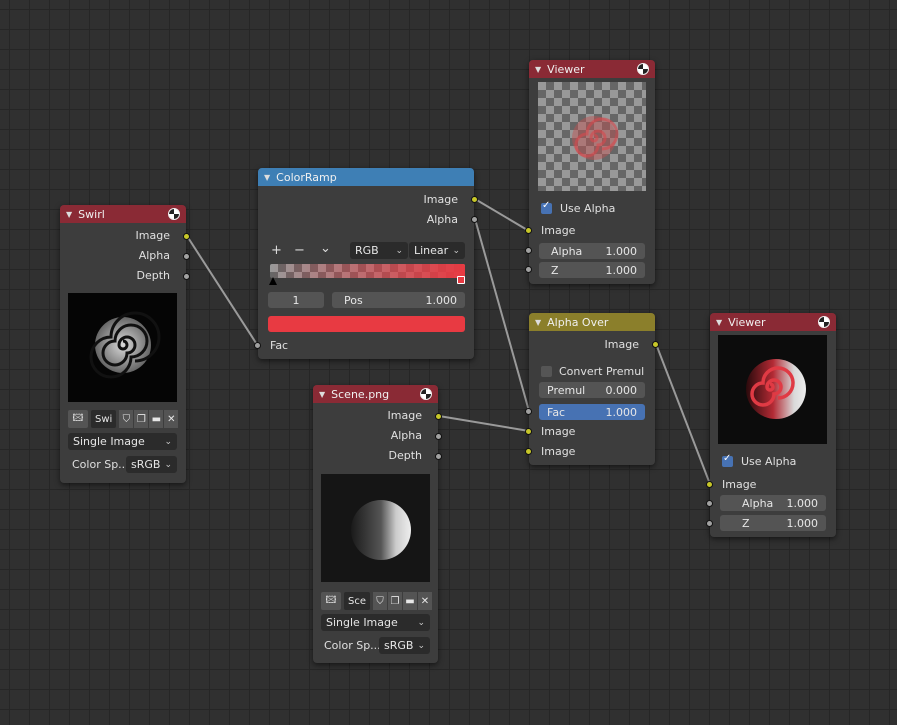 This screenshot has width=897, height=725. Describe the element at coordinates (123, 214) in the screenshot. I see `node-header: ▼ Swirl` at that location.